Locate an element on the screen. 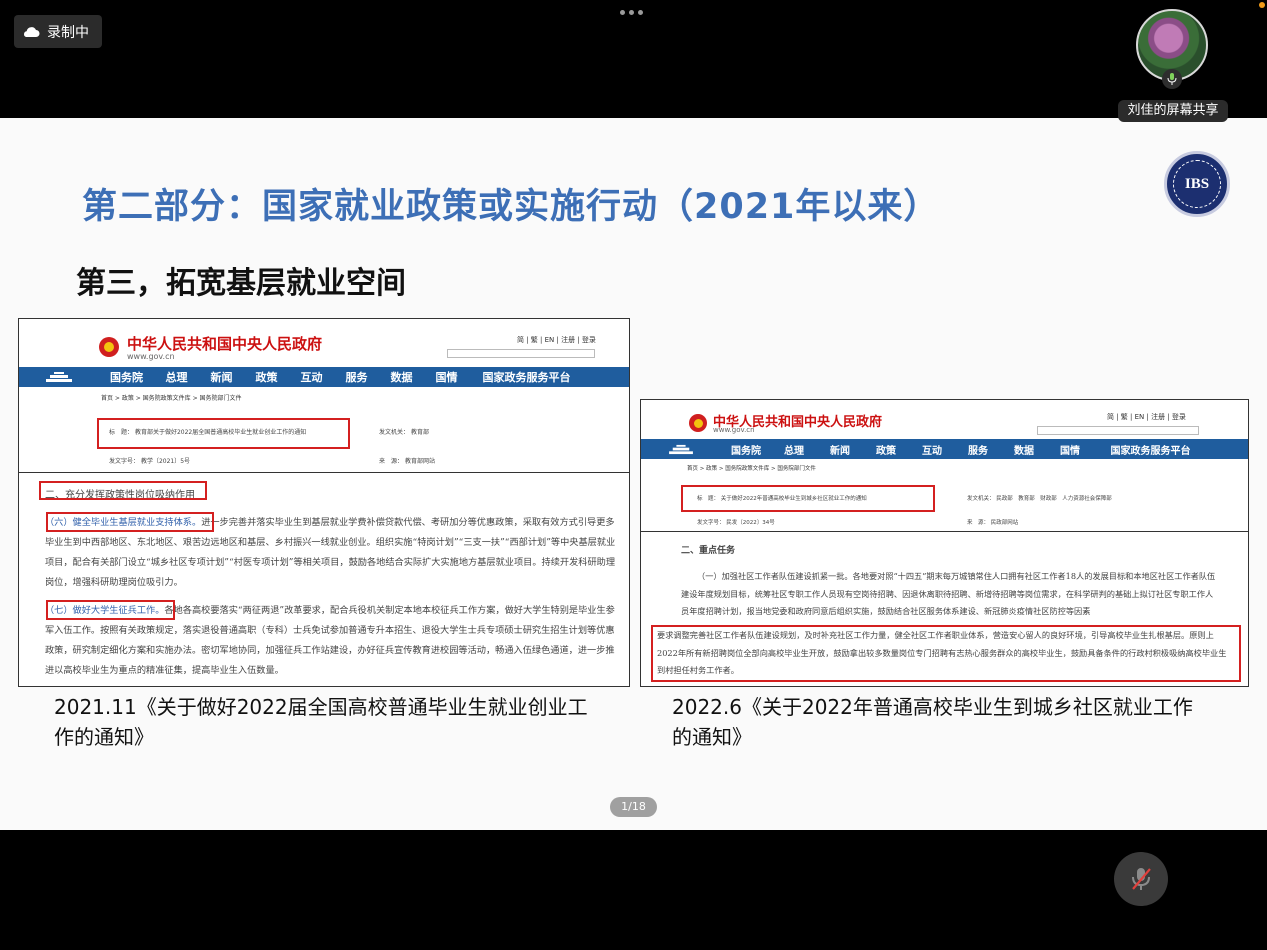 Image resolution: width=1267 pixels, height=950 pixels. issuer-value: 民政部 教育部 财政部 人力资源社会保障部 is located at coordinates (1054, 499).